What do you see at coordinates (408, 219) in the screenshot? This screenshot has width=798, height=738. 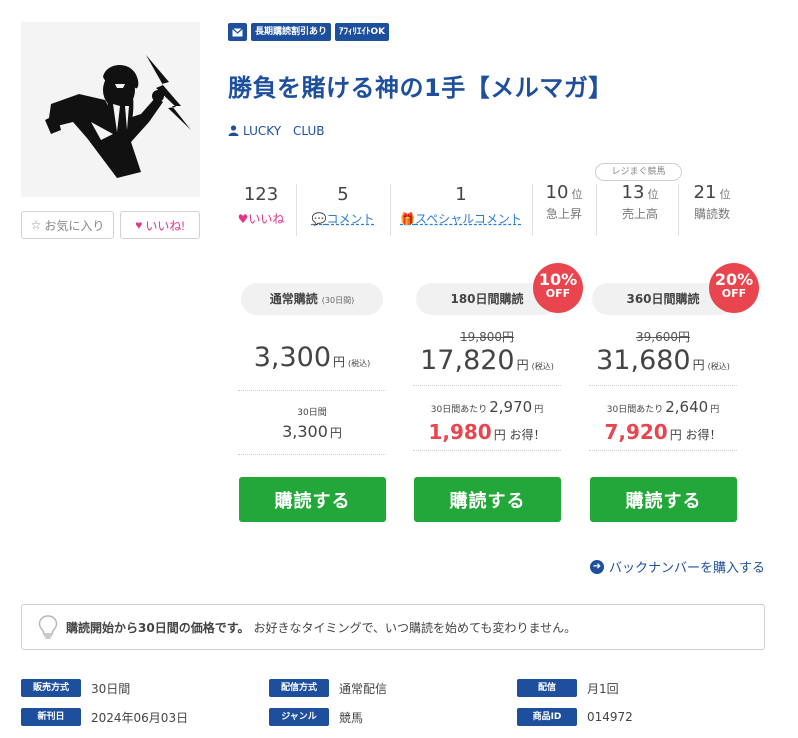 I see `gift-icon: 🎁` at bounding box center [408, 219].